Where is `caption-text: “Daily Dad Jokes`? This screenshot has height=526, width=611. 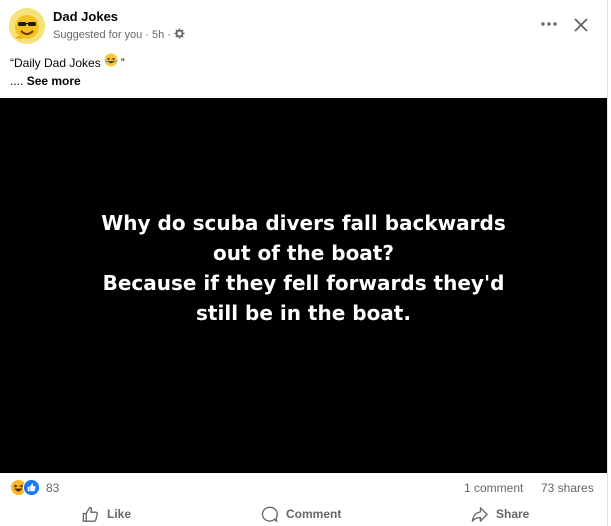
caption-text: “Daily Dad Jokes is located at coordinates (55, 62).